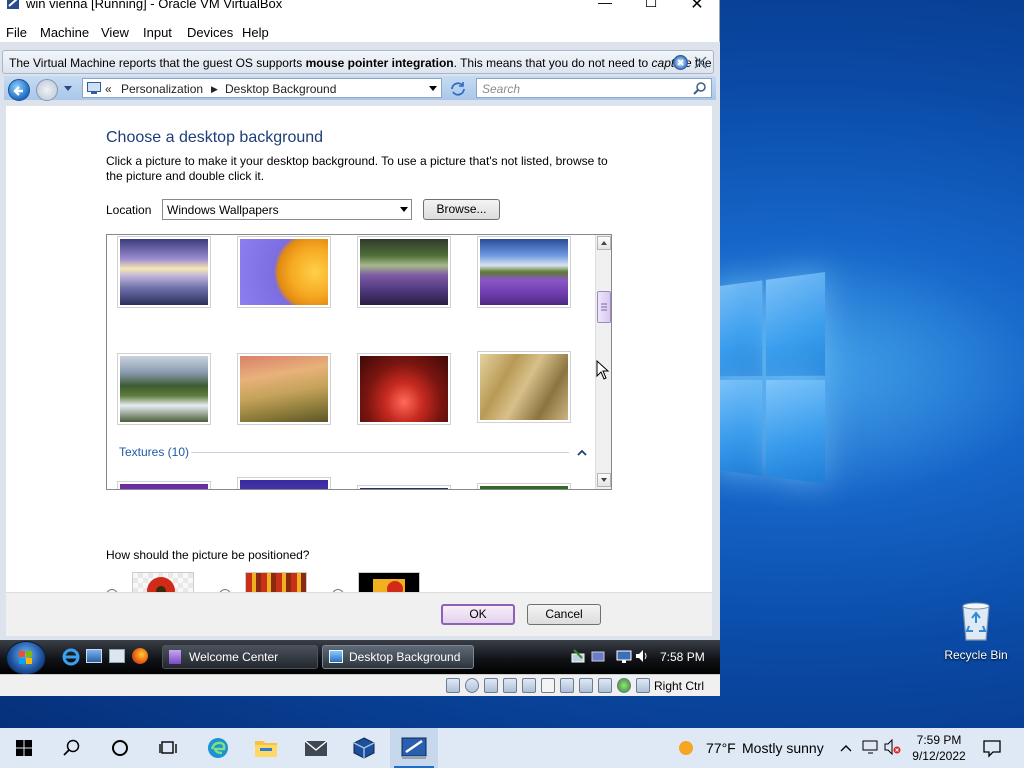 The width and height of the screenshot is (1024, 768). Describe the element at coordinates (117, 656) in the screenshot. I see `switch-windows-icon` at that location.